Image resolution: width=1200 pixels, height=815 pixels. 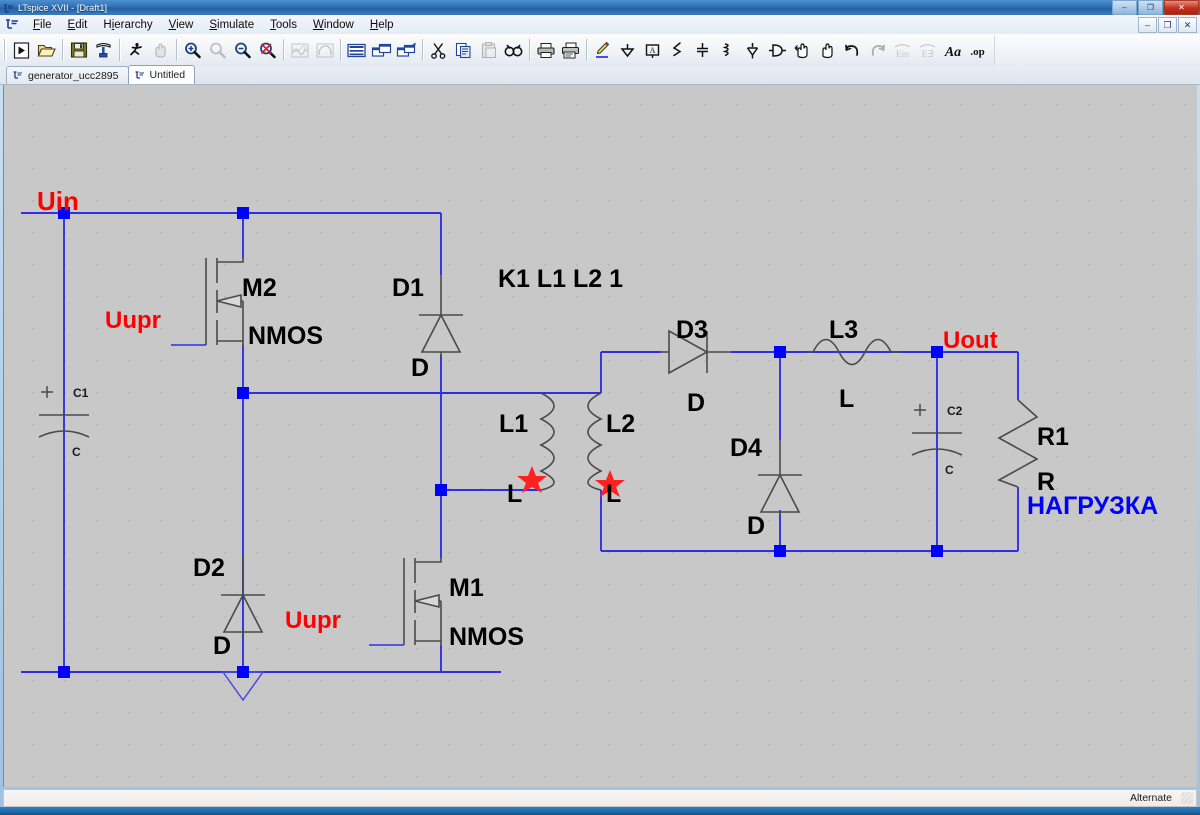 What do you see at coordinates (58, 201) in the screenshot?
I see `net-label-uin: Uin` at bounding box center [58, 201].